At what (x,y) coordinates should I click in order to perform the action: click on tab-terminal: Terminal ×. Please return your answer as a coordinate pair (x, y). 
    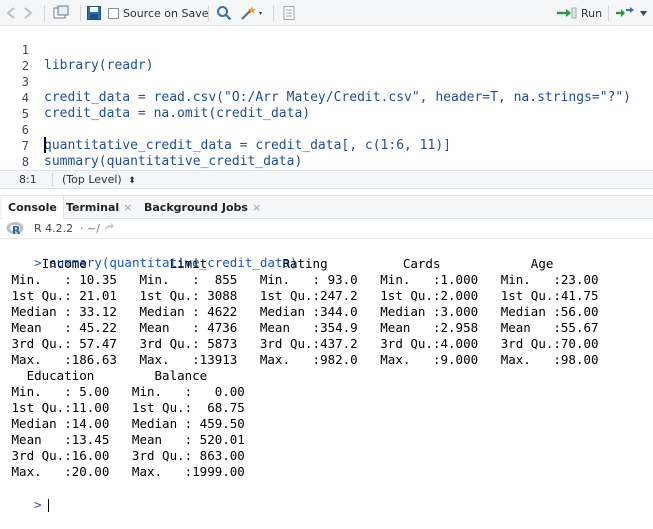
    Looking at the image, I should click on (99, 207).